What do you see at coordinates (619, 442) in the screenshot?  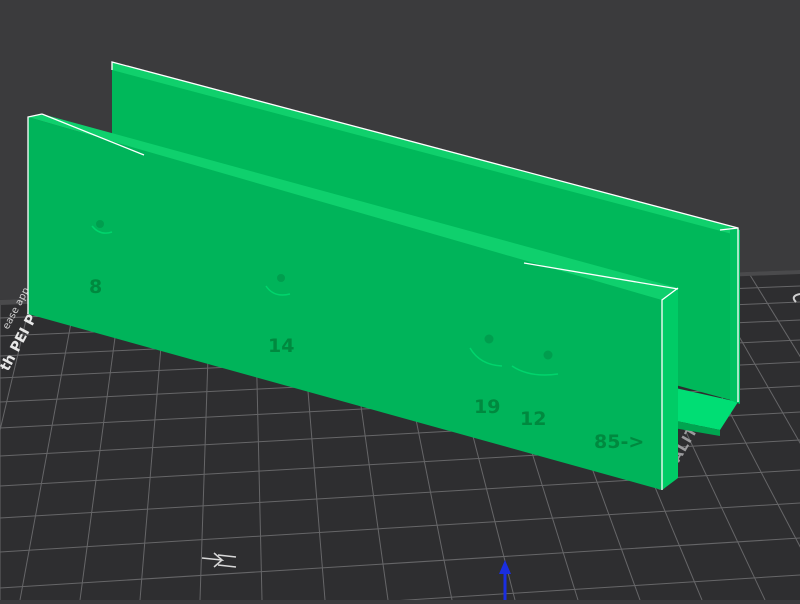 I see `length-label: 85->` at bounding box center [619, 442].